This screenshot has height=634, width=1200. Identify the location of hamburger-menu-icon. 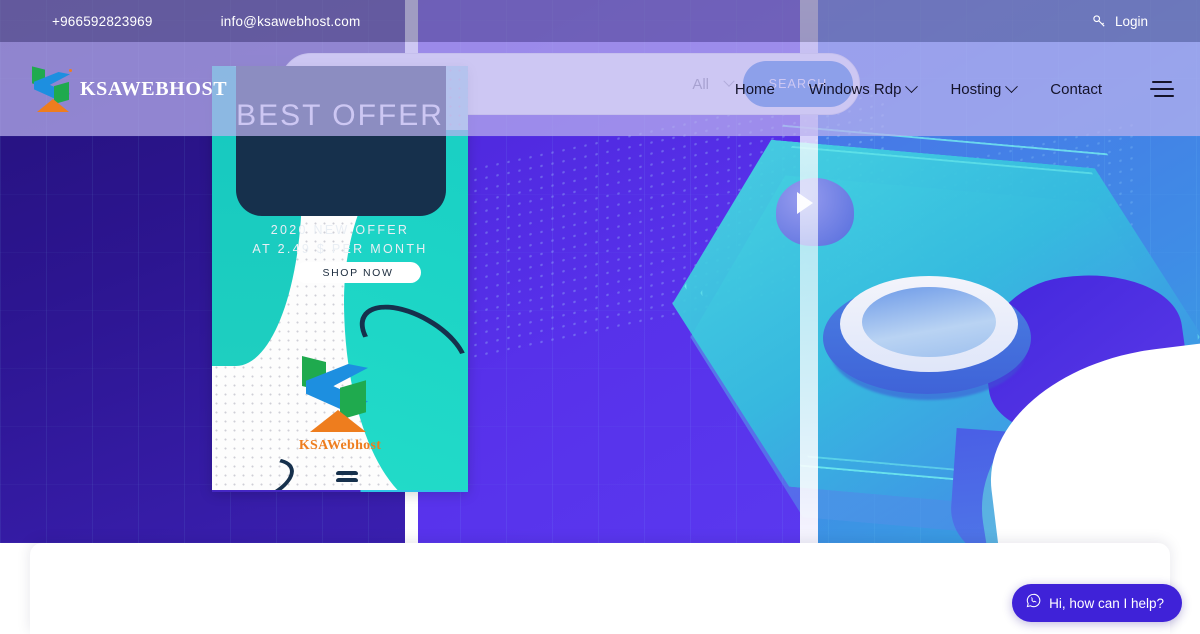
(1162, 89).